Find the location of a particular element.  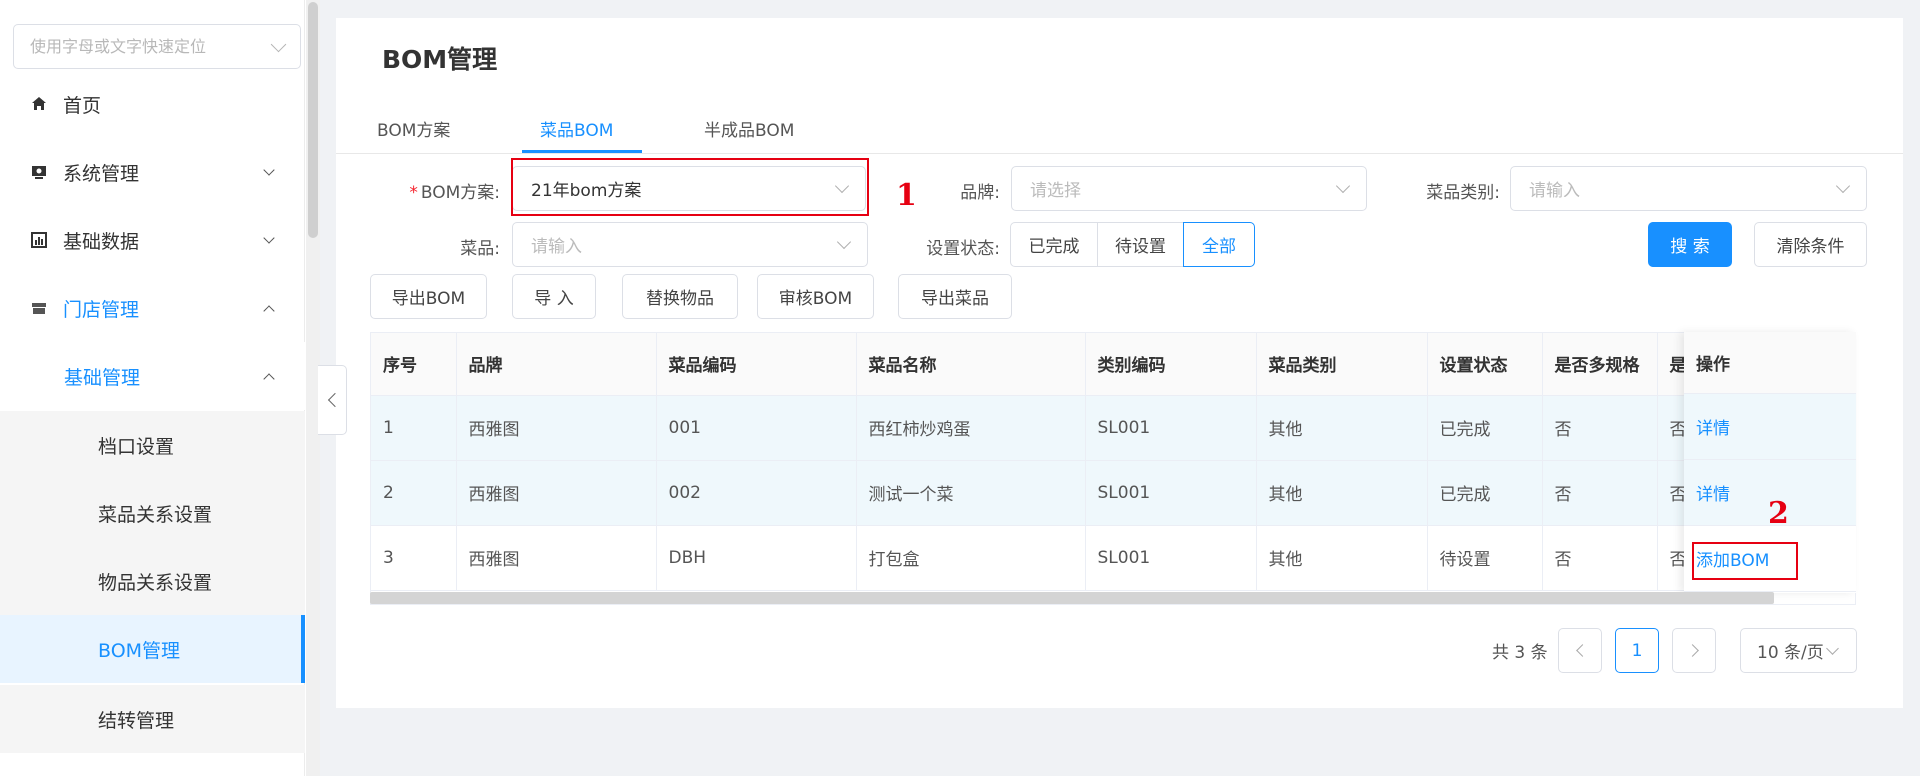

table-row: 1 西雅图 001 西红柿炒鸡蛋 SL001 其他 已完成 否 否 is located at coordinates (1113, 428).